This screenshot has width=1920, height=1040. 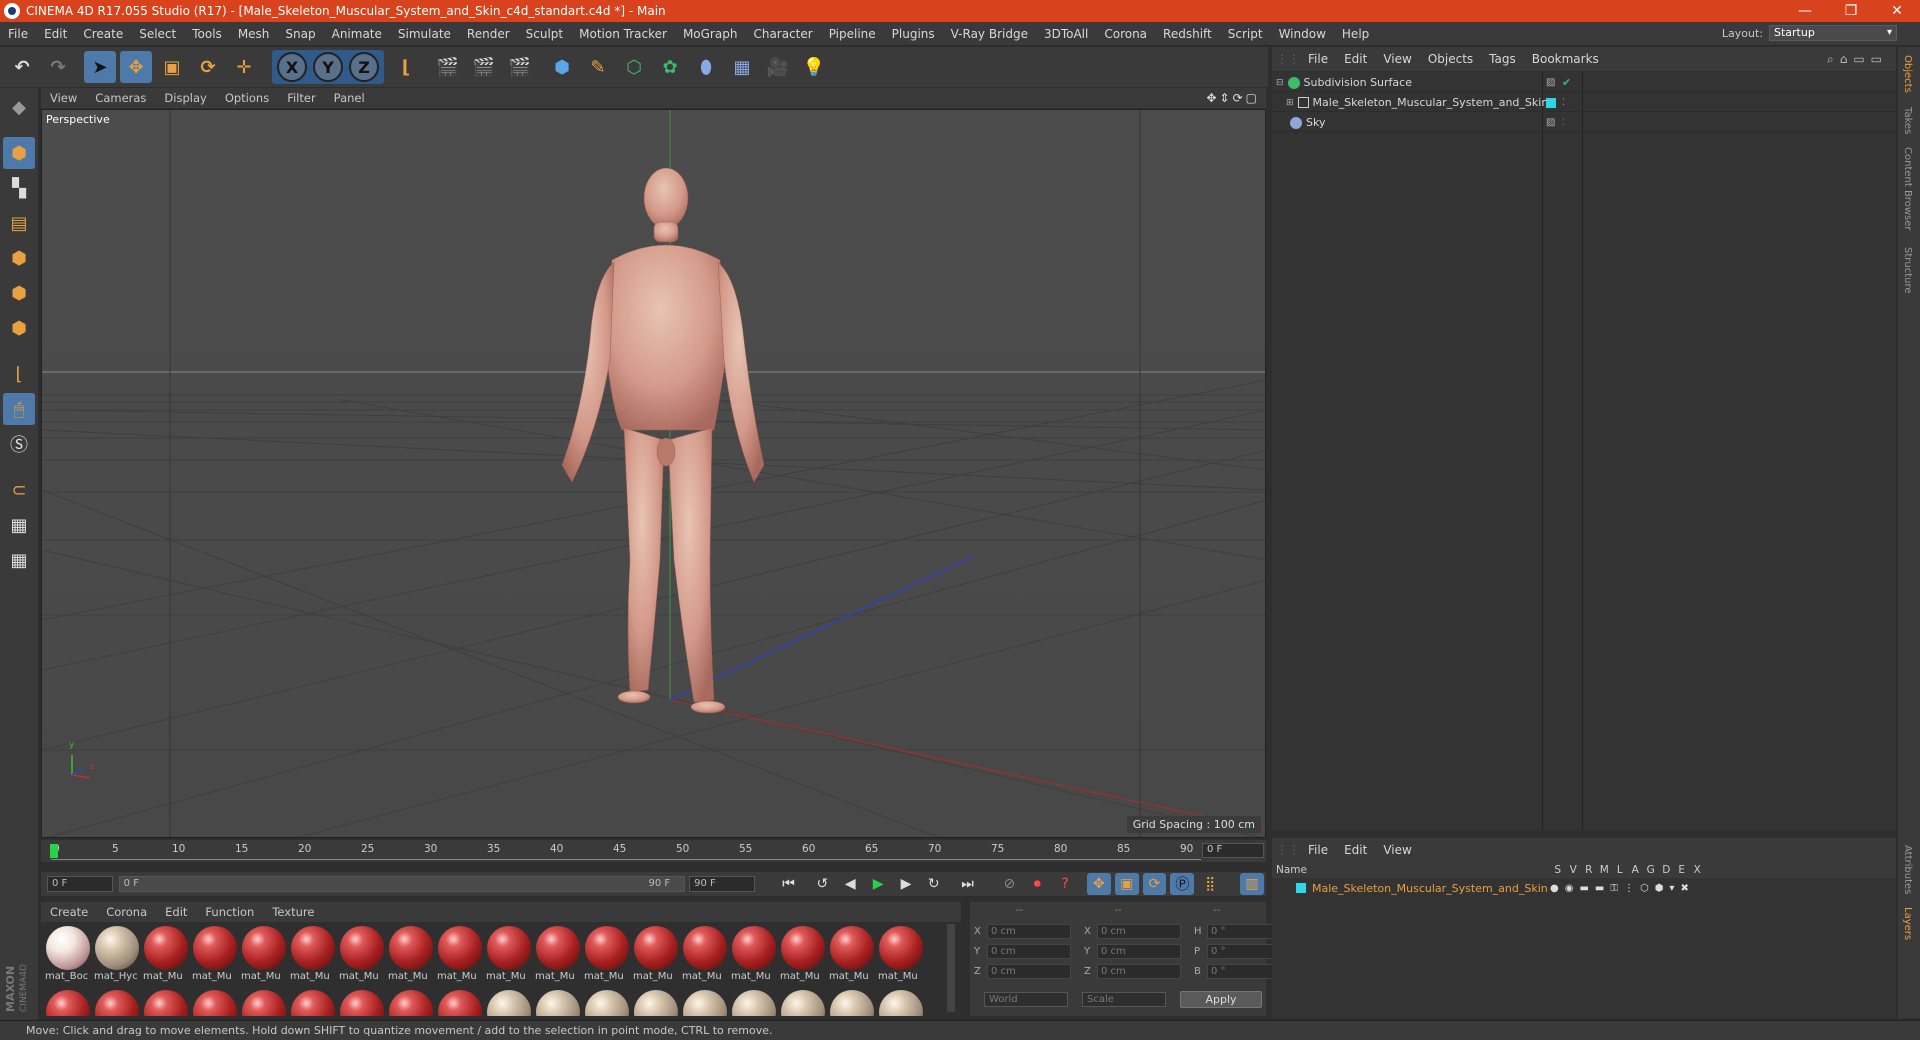 I want to click on make-editable-icon: ◆, so click(x=19, y=107).